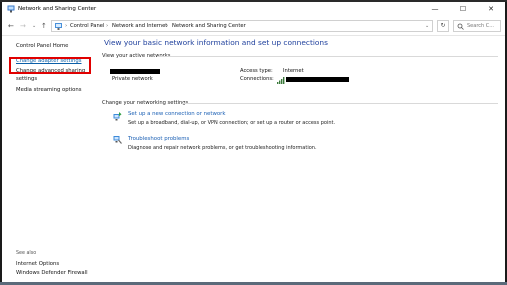 The height and width of the screenshot is (285, 507). Describe the element at coordinates (26, 79) in the screenshot. I see `sidebar-change-advanced-sharing-line2: settings` at that location.